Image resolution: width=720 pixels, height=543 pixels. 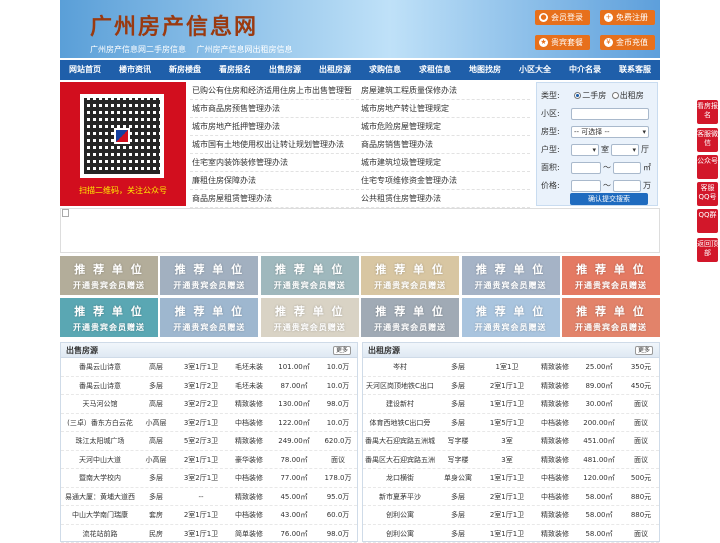 What do you see at coordinates (610, 114) in the screenshot?
I see `community-input` at bounding box center [610, 114].